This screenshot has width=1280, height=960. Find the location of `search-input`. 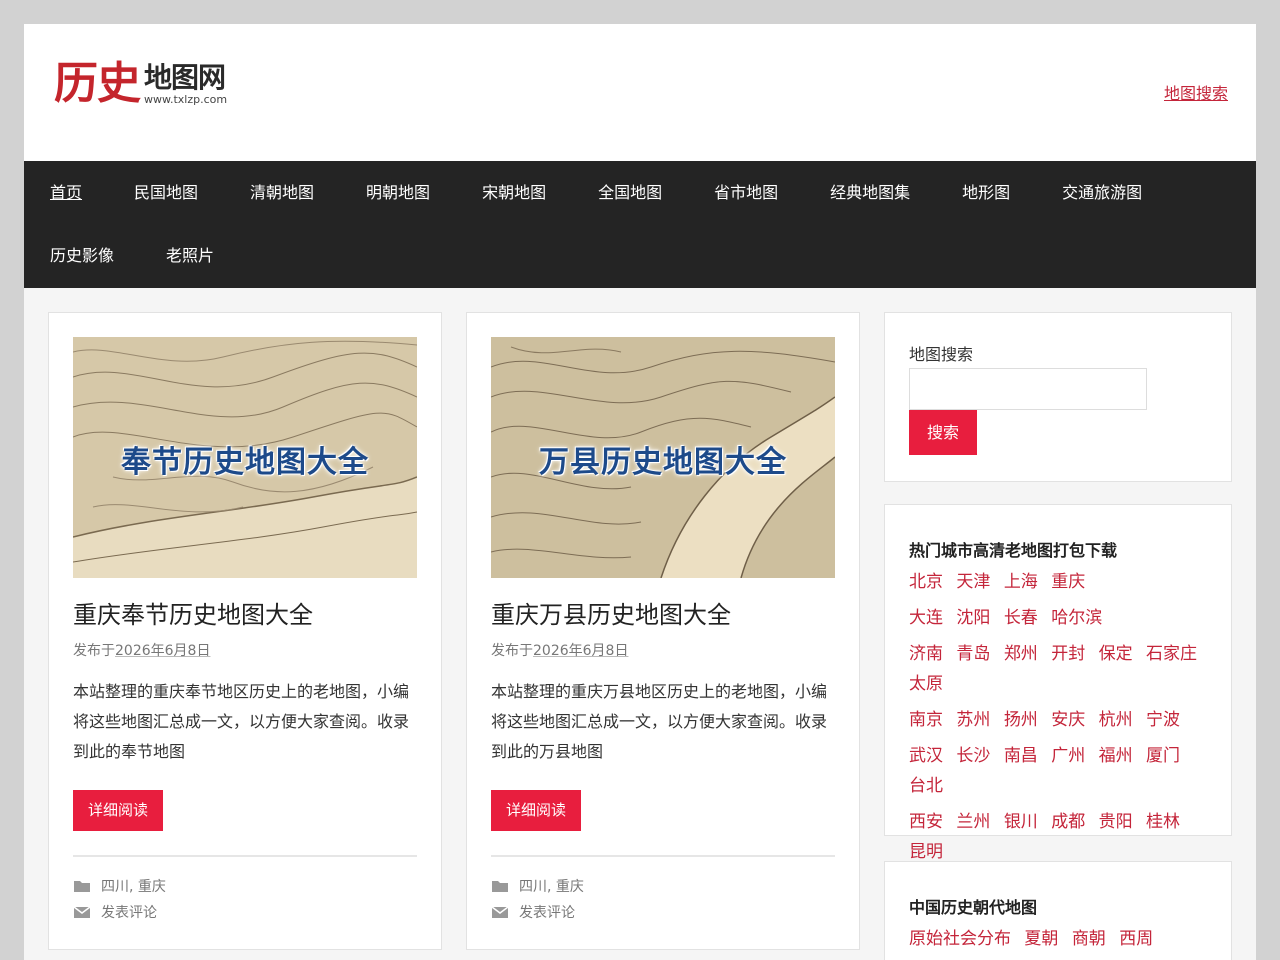

search-input is located at coordinates (1028, 389).